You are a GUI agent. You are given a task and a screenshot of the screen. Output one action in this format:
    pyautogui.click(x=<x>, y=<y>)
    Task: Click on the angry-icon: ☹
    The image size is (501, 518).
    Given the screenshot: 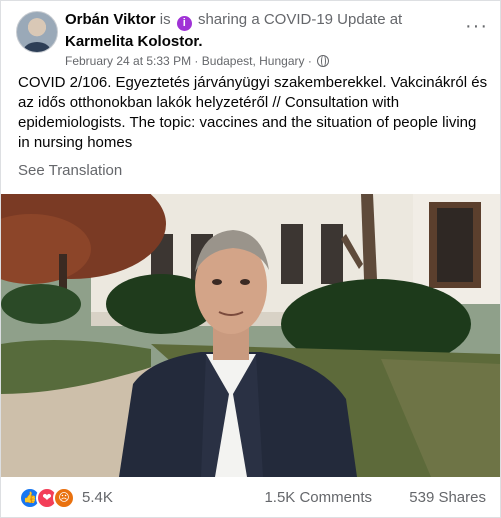 What is the action you would take?
    pyautogui.click(x=64, y=498)
    